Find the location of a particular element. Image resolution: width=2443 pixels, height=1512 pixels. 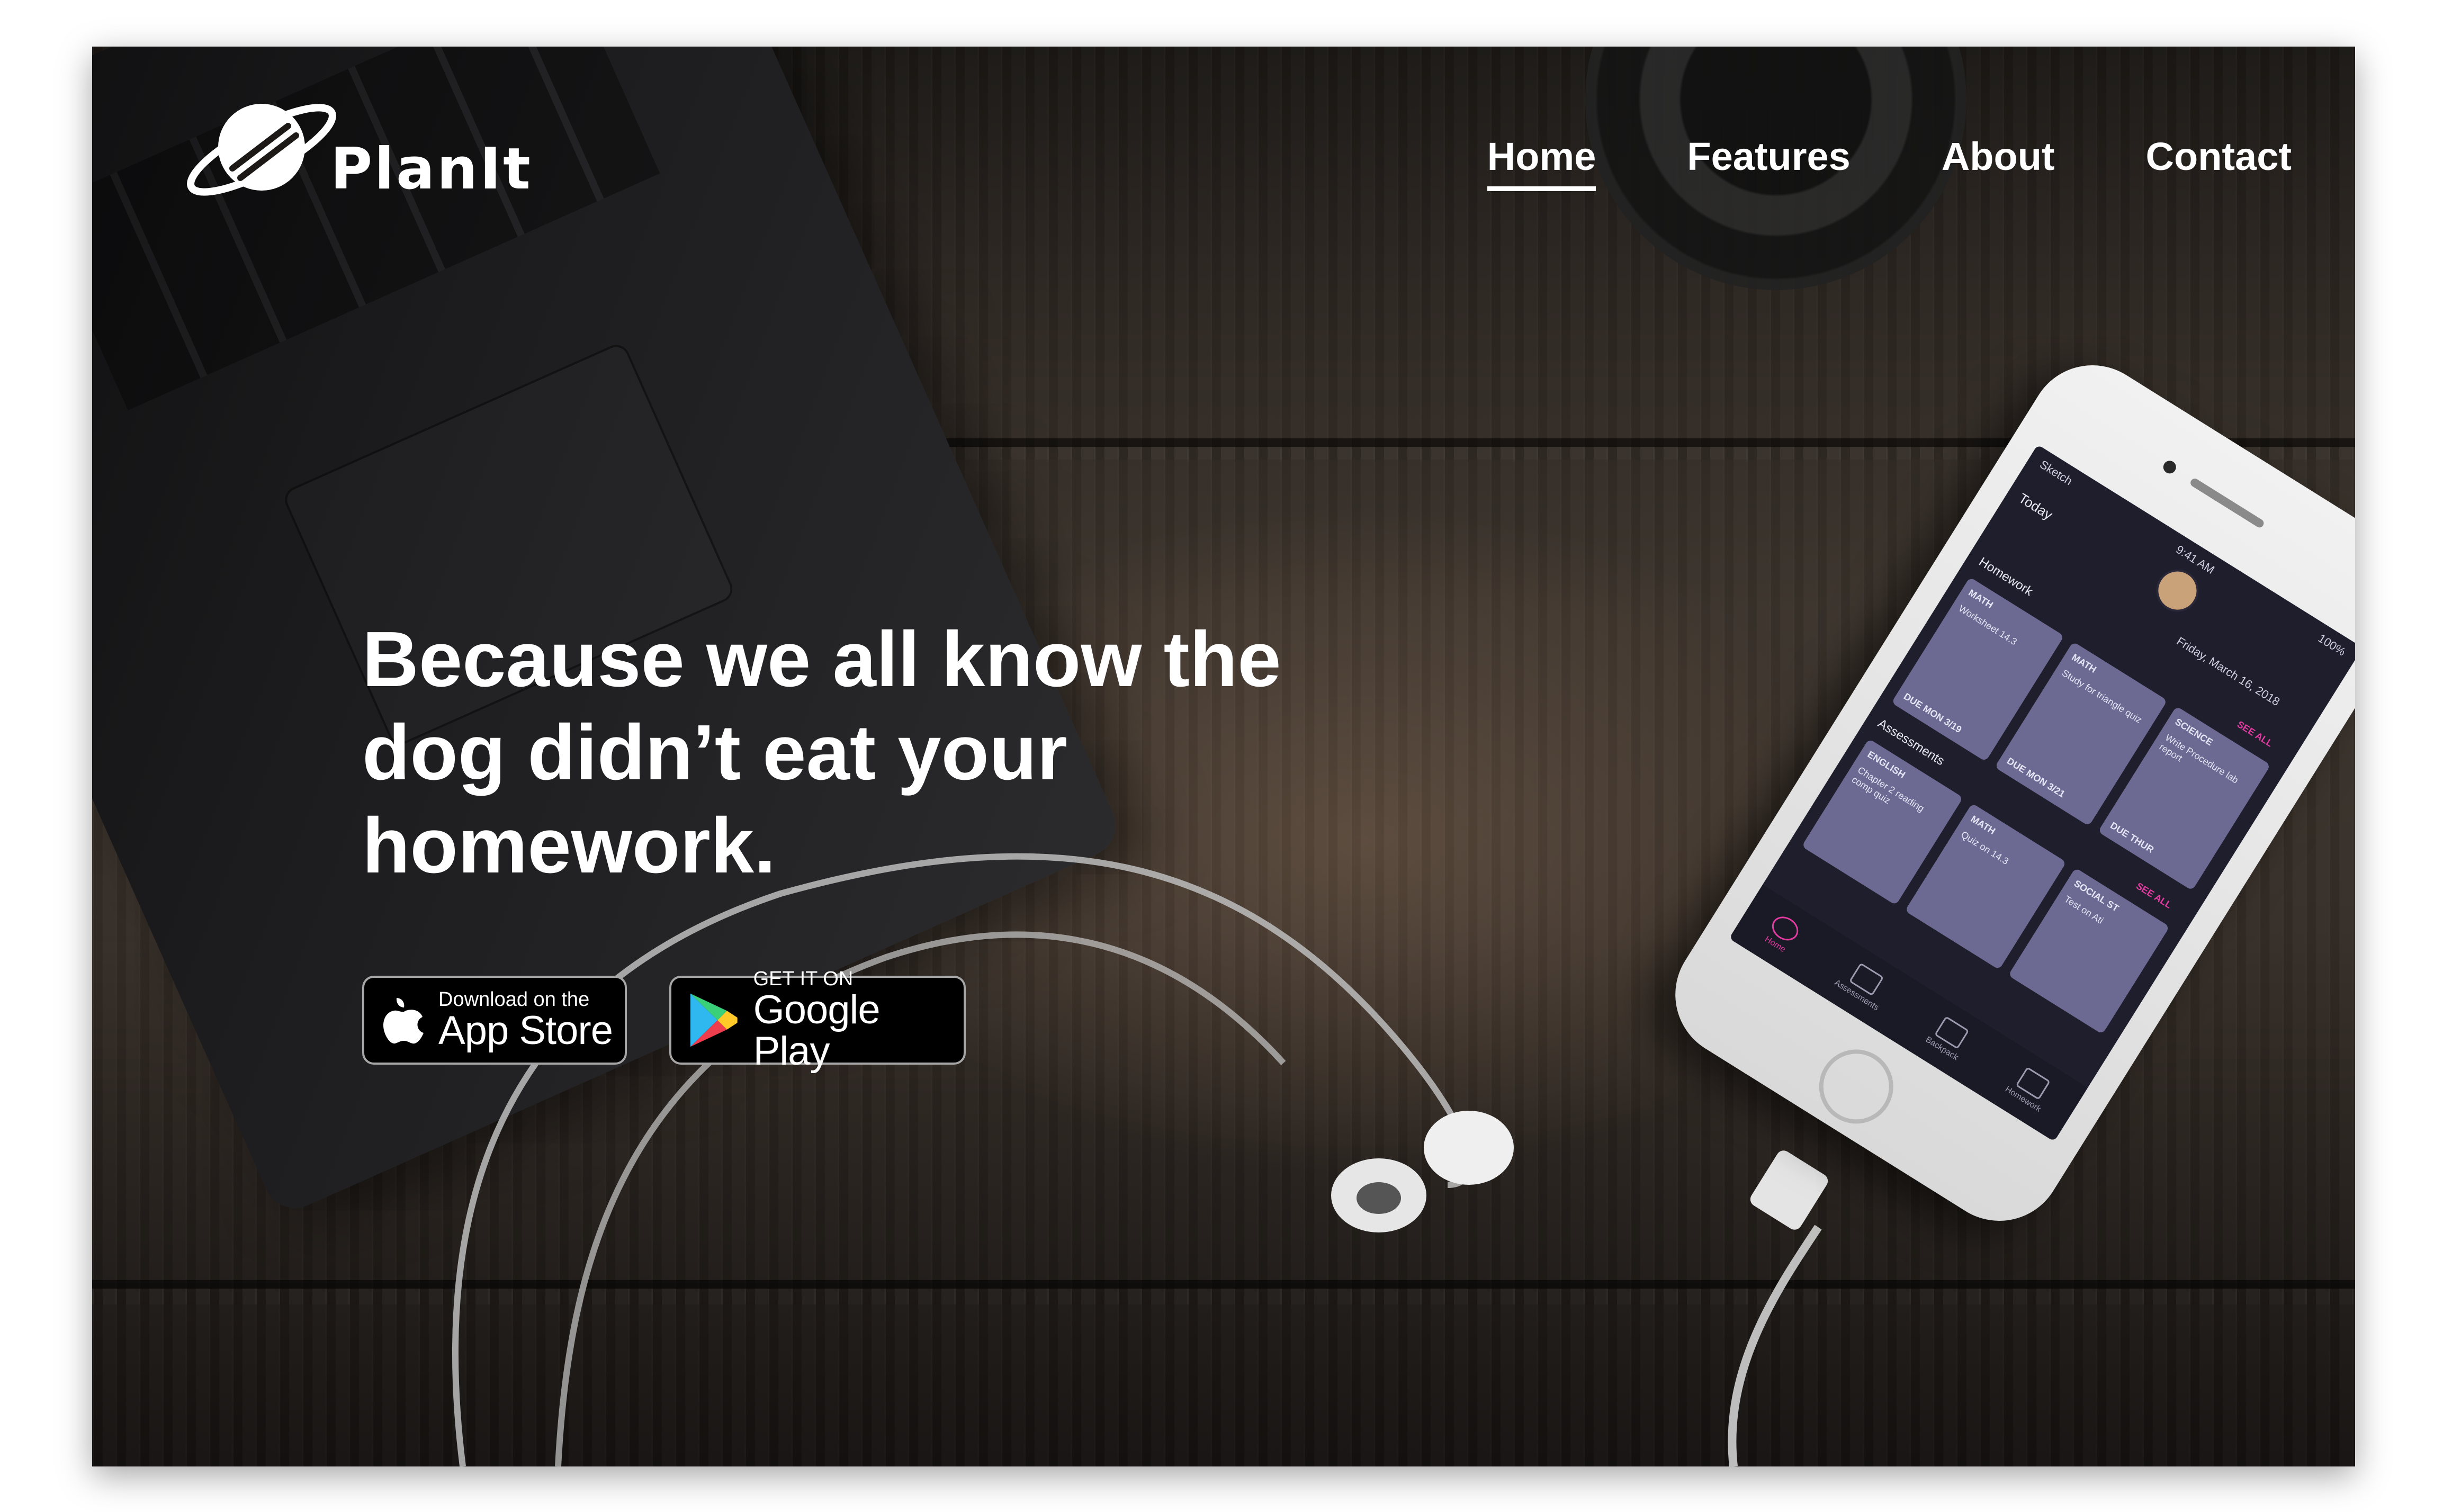

google-play-text: GET IT ON Google Play is located at coordinates (858, 1020).